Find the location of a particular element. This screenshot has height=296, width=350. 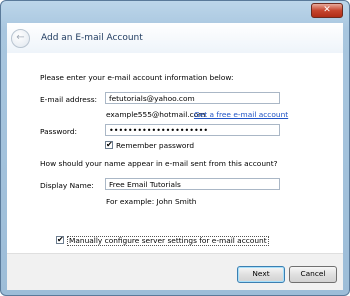

manual-config-checkbox: ✔ is located at coordinates (60, 240).